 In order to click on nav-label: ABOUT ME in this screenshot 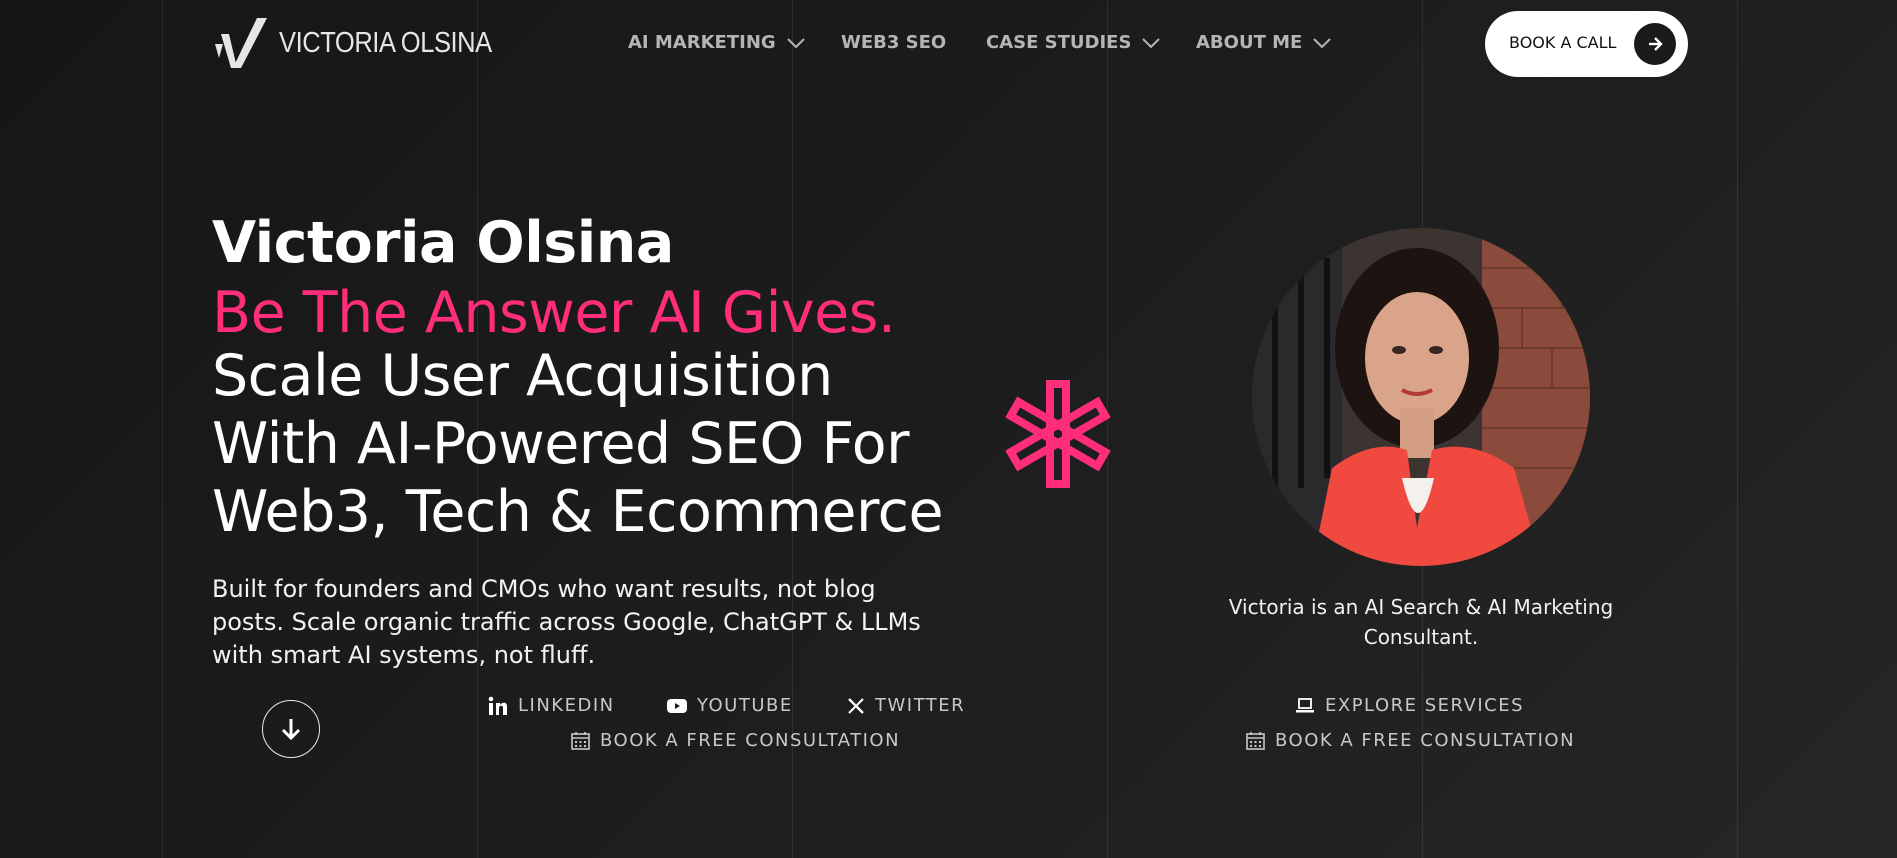, I will do `click(1249, 42)`.